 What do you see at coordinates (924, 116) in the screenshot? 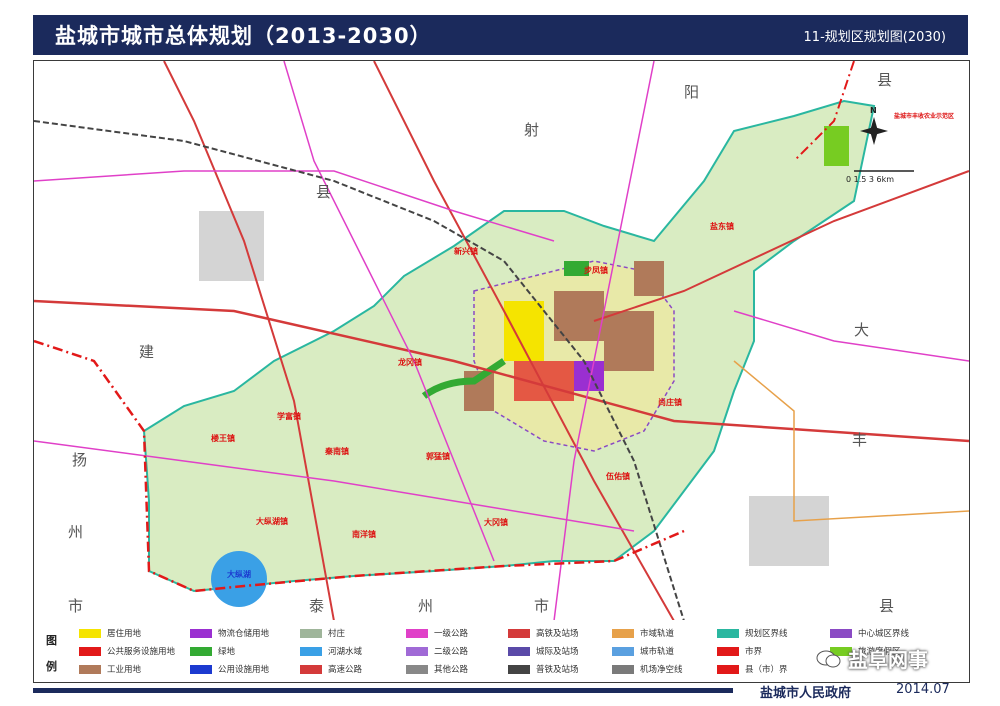
I see `map-note: 盐城市丰收农业示范区` at bounding box center [924, 116].